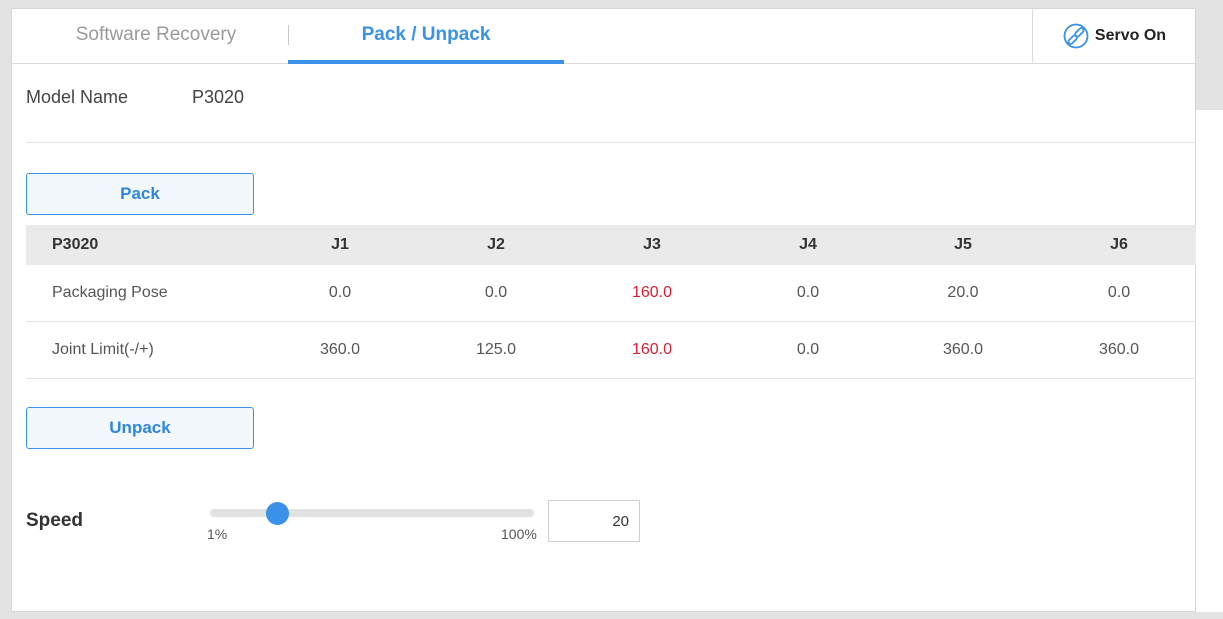  What do you see at coordinates (611, 142) in the screenshot?
I see `section-divider` at bounding box center [611, 142].